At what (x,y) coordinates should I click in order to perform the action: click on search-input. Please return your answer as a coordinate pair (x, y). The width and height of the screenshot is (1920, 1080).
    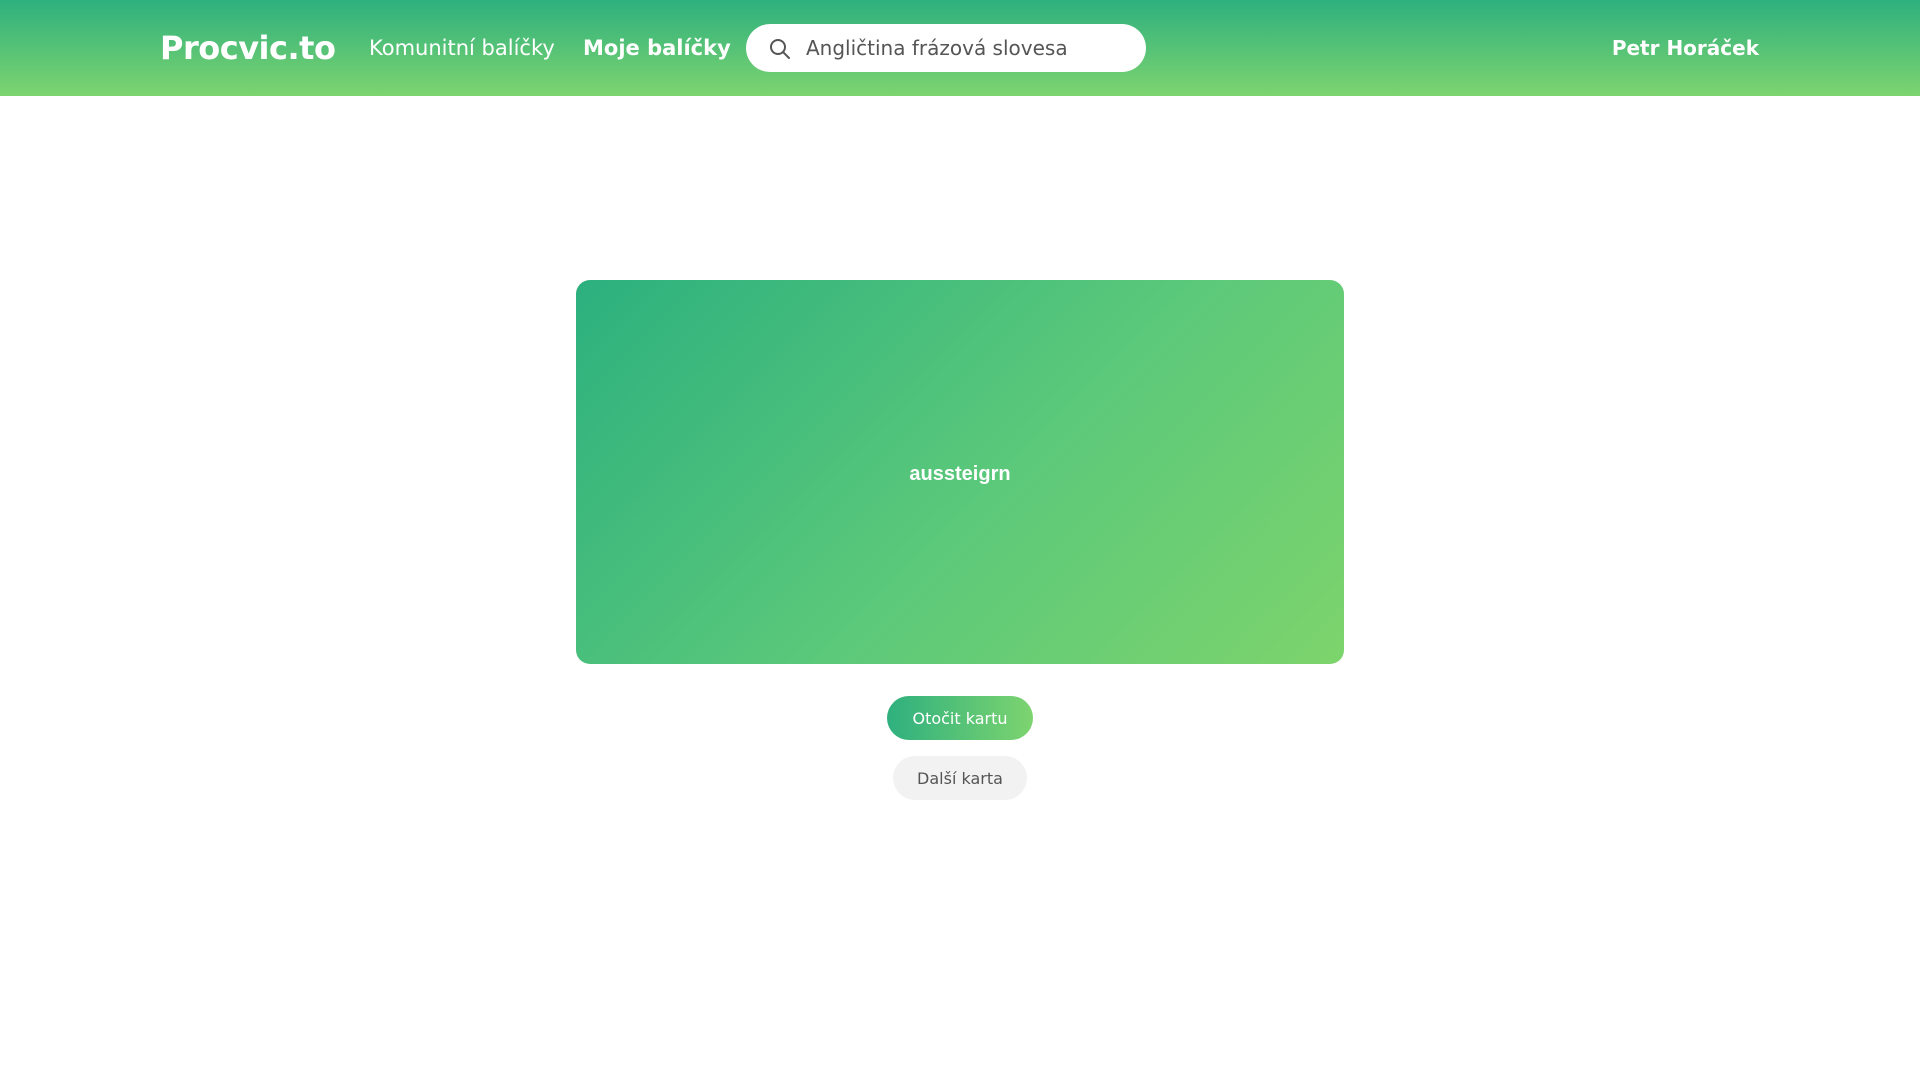
    Looking at the image, I should click on (966, 48).